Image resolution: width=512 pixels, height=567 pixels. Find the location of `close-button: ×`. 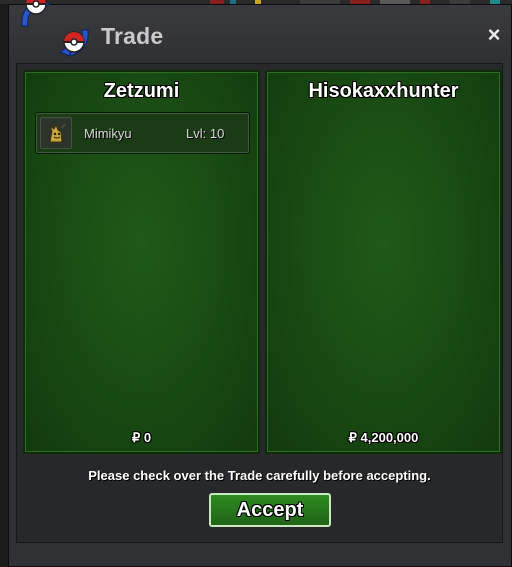

close-button: × is located at coordinates (494, 35).